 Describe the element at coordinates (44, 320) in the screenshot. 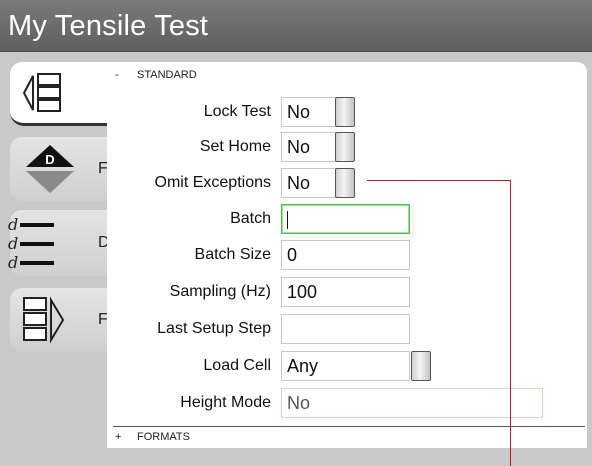

I see `results-panels-icon` at that location.